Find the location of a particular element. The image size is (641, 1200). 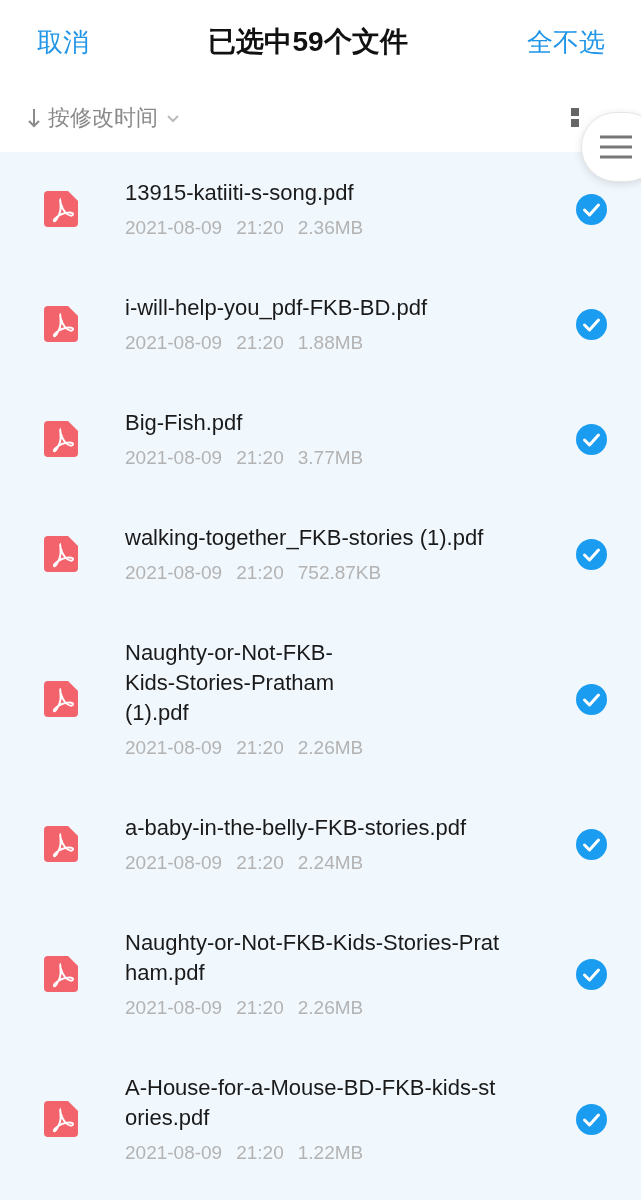

deselect-all-button: 全不选 is located at coordinates (566, 42).